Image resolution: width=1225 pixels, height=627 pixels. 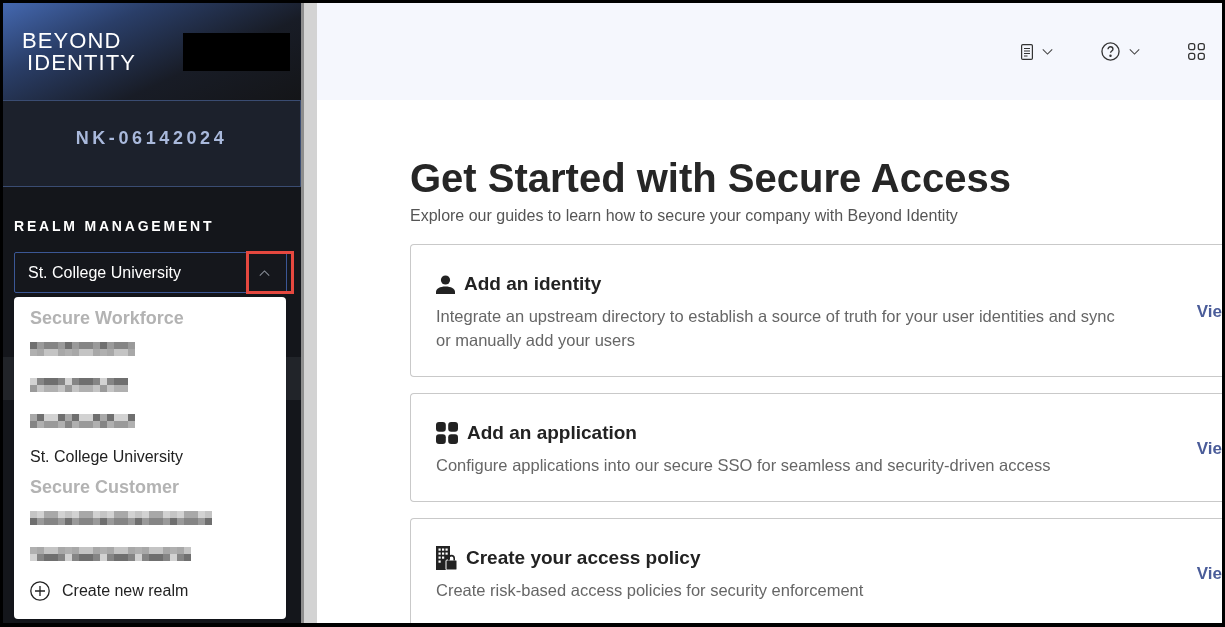 What do you see at coordinates (107, 318) in the screenshot?
I see `menu-group-label: Secure Workforce` at bounding box center [107, 318].